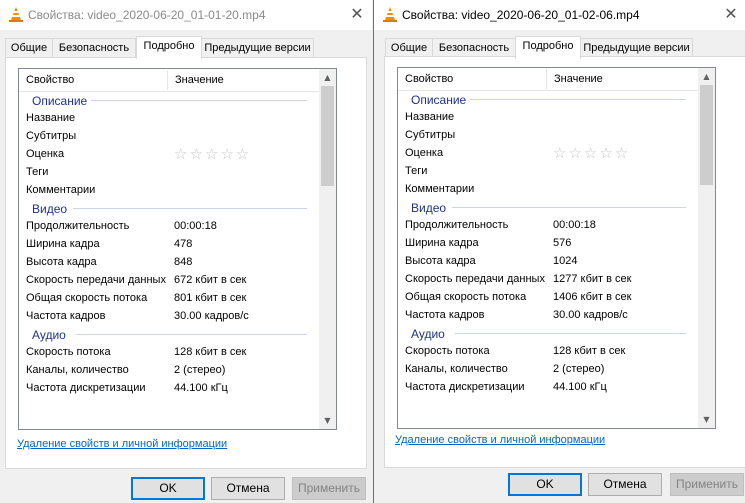 This screenshot has height=503, width=745. I want to click on group-heading-label: Видео, so click(429, 208).